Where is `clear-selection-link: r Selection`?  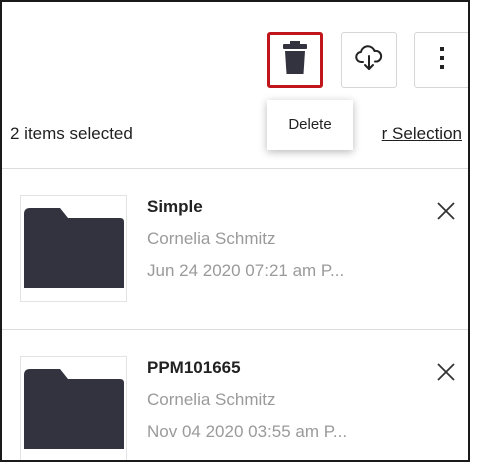
clear-selection-link: r Selection is located at coordinates (422, 134).